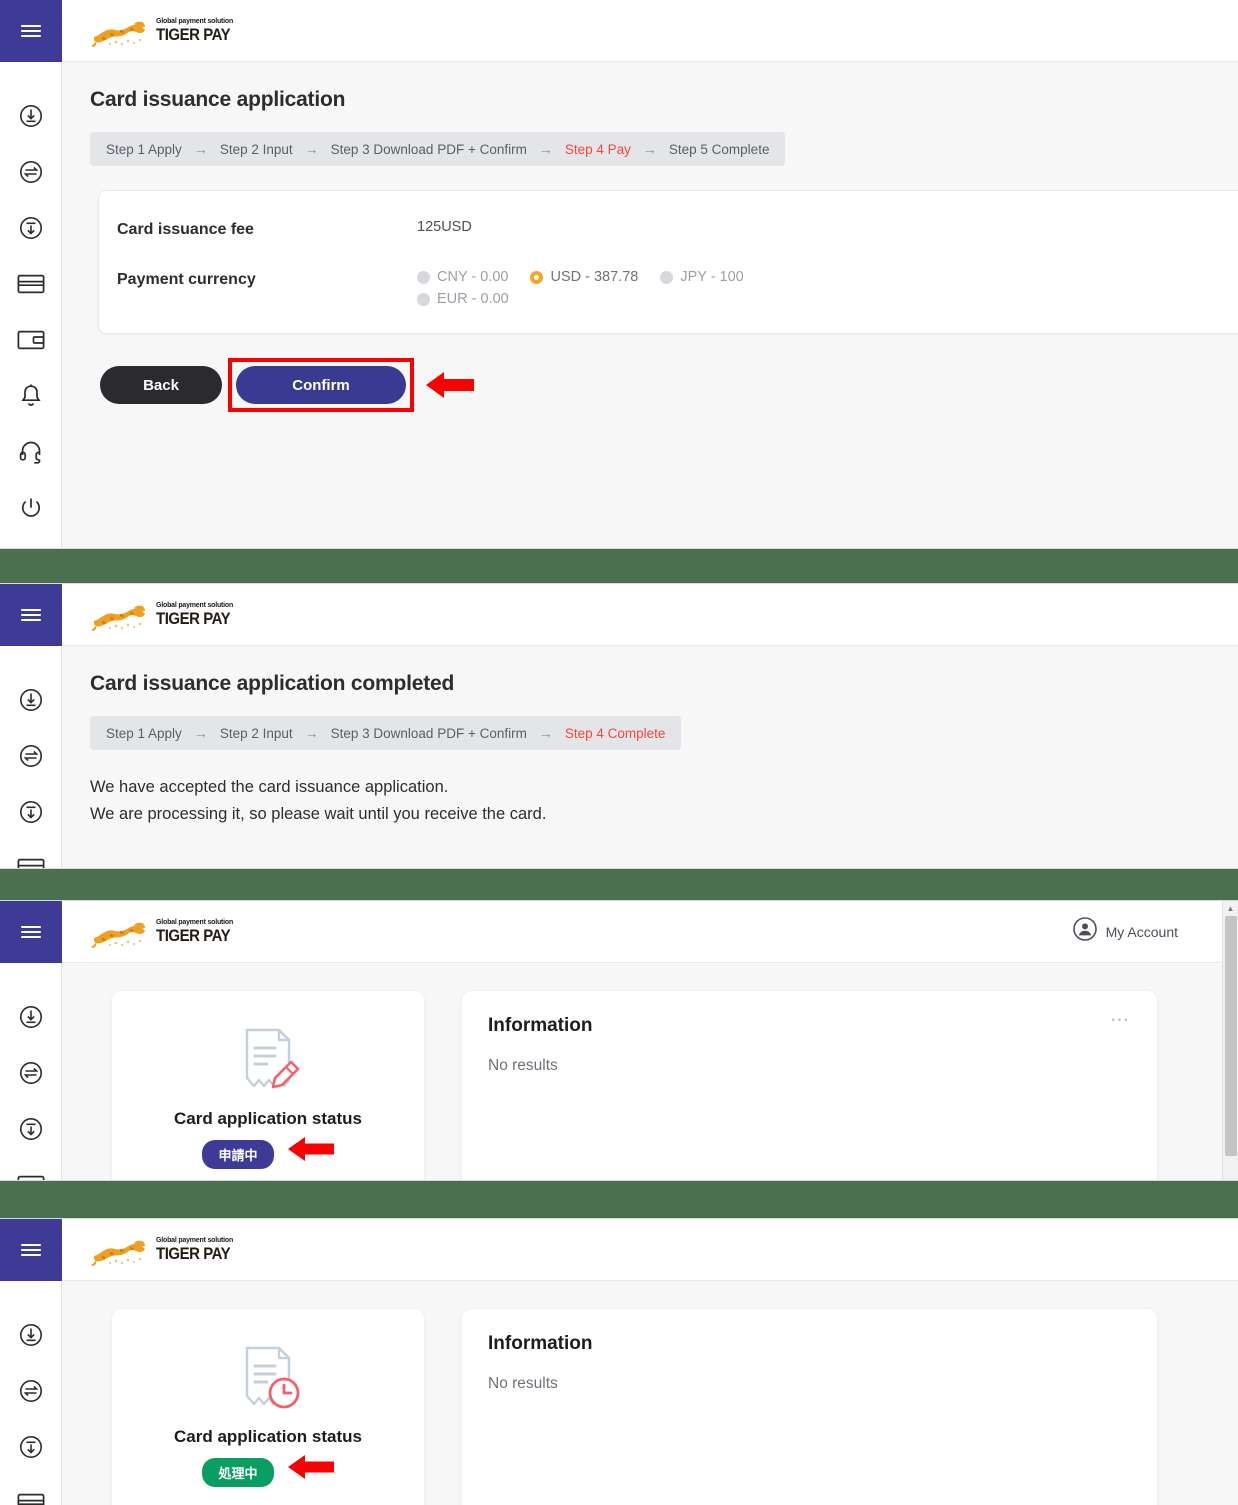 This screenshot has height=1505, width=1238. Describe the element at coordinates (1084, 931) in the screenshot. I see `user-avatar-icon` at that location.